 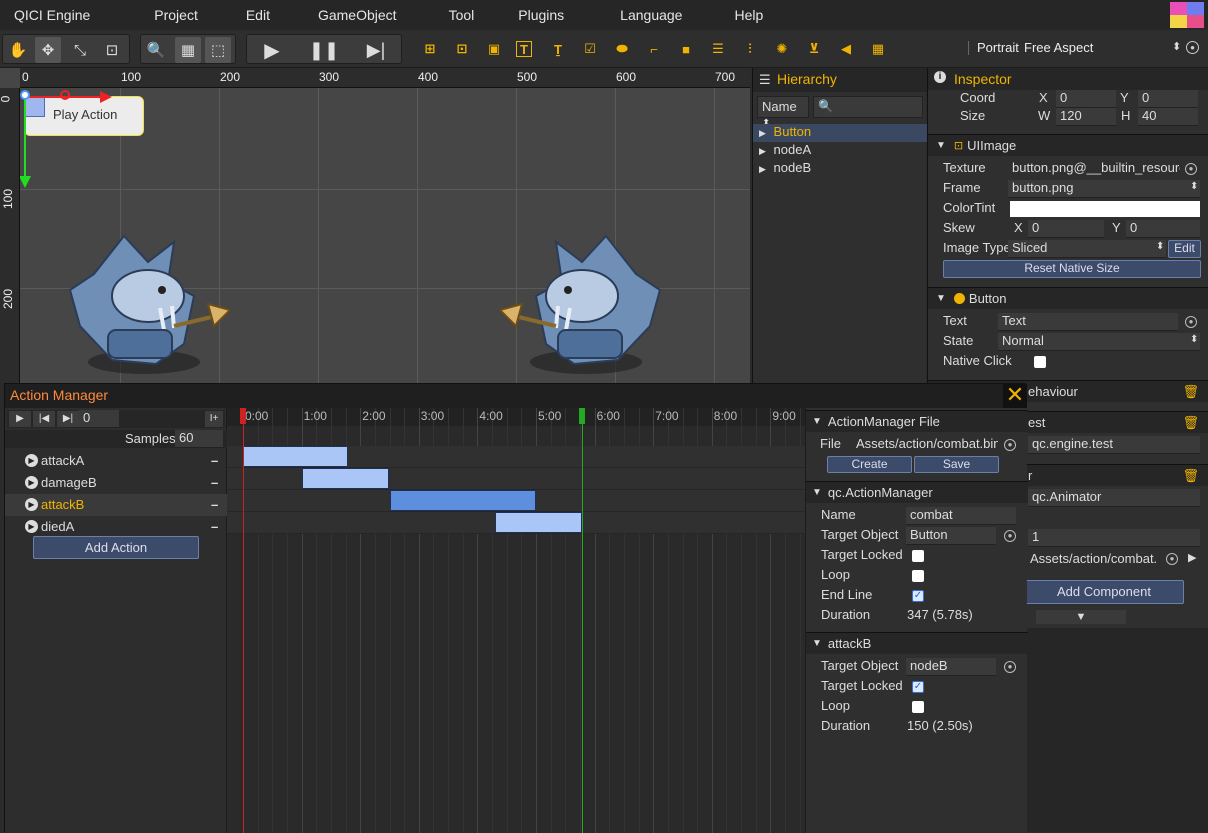 What do you see at coordinates (156, 50) in the screenshot?
I see `zoom-icon: 🔍` at bounding box center [156, 50].